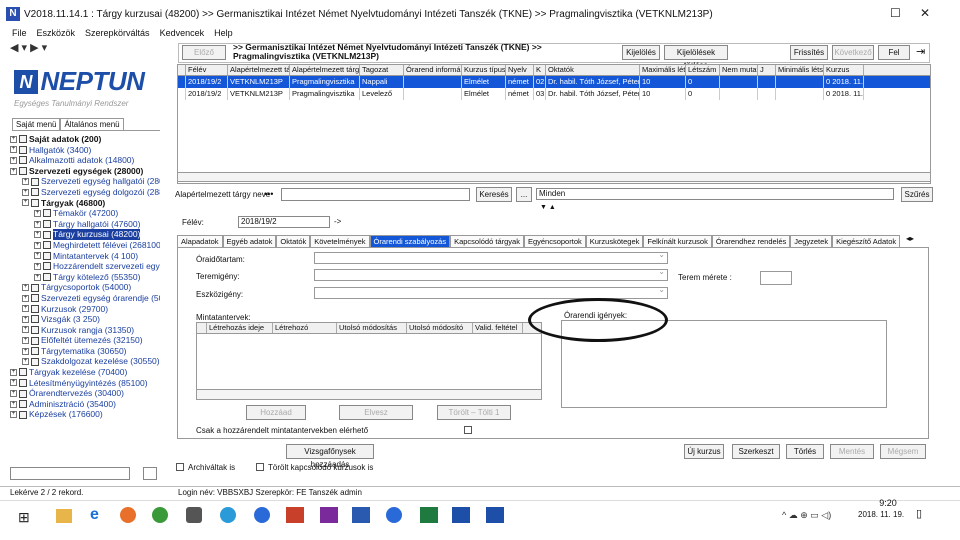  What do you see at coordinates (85, 213) in the screenshot?
I see `tree-item: + Témakör (47200)` at bounding box center [85, 213].